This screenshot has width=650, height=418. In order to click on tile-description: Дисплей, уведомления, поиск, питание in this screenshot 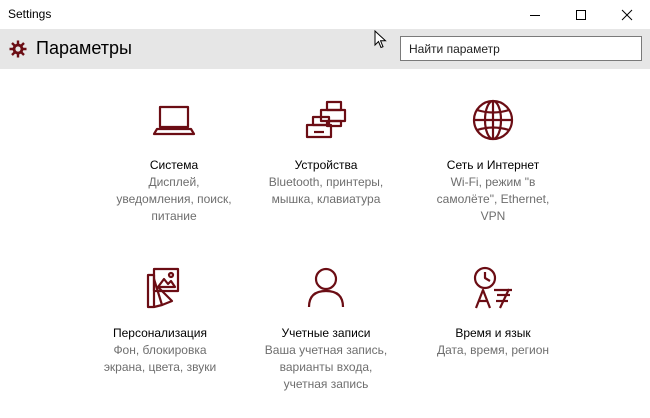, I will do `click(174, 199)`.